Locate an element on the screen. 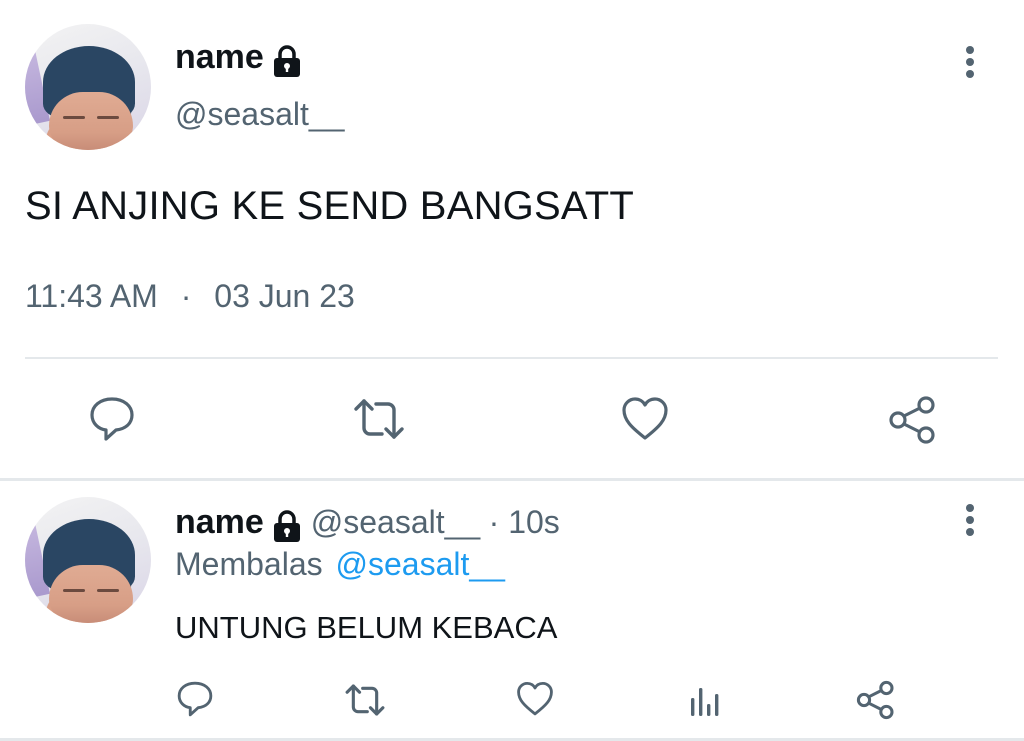 The width and height of the screenshot is (1024, 741). reply-icon is located at coordinates (112, 419).